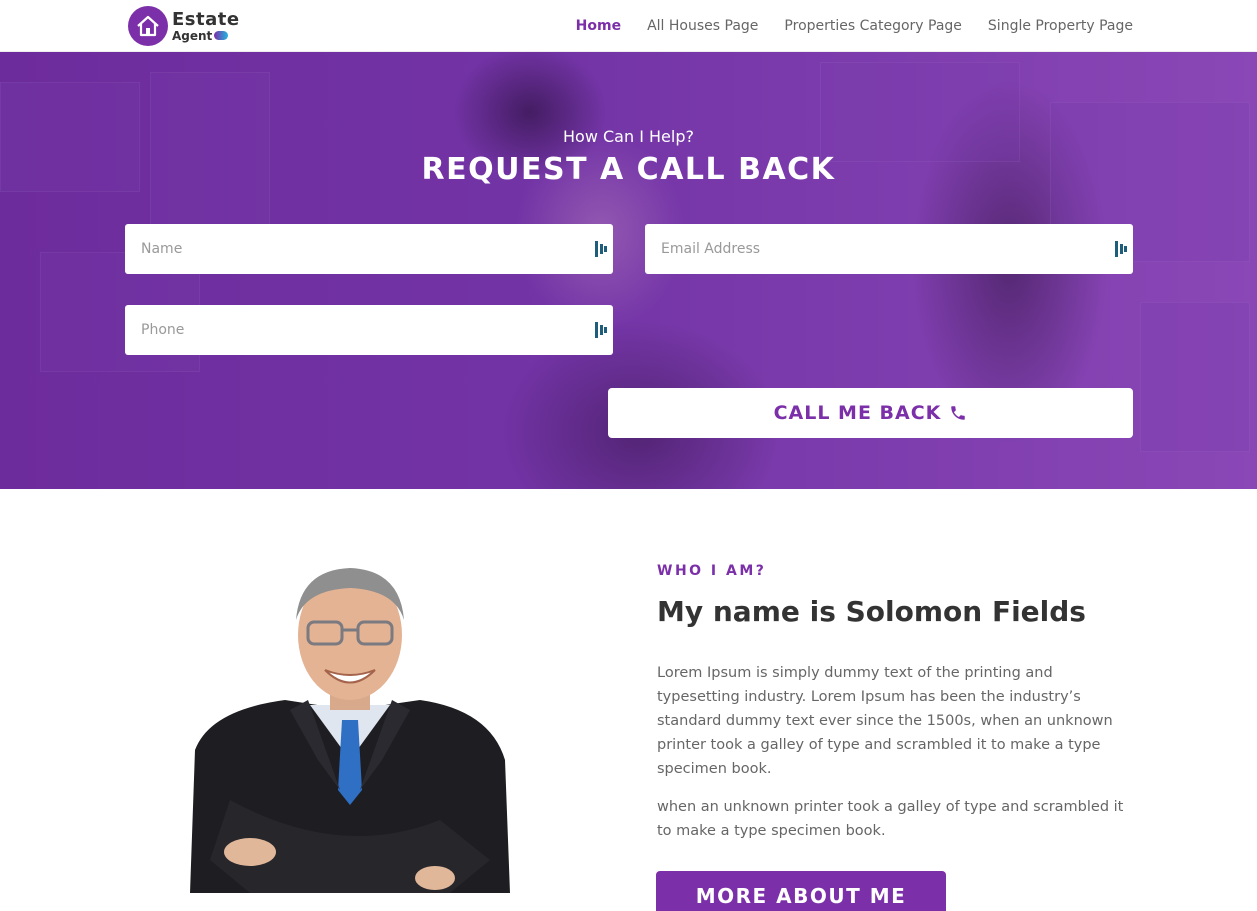  What do you see at coordinates (221, 35) in the screenshot?
I see `logo-mark` at bounding box center [221, 35].